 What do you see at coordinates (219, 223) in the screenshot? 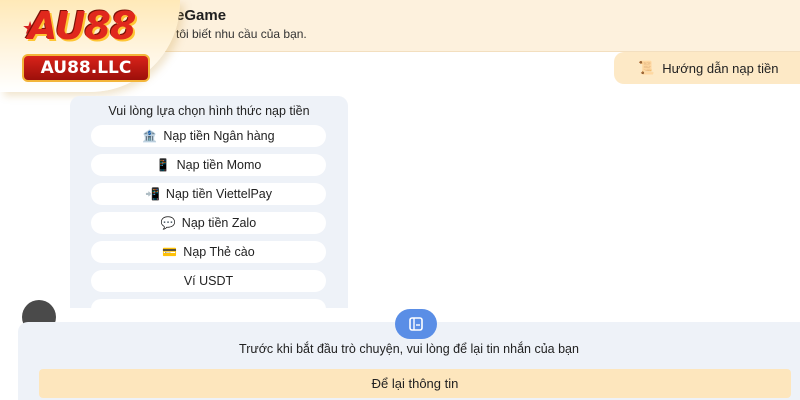
I see `option-label: Nạp tiền Zalo` at bounding box center [219, 223].